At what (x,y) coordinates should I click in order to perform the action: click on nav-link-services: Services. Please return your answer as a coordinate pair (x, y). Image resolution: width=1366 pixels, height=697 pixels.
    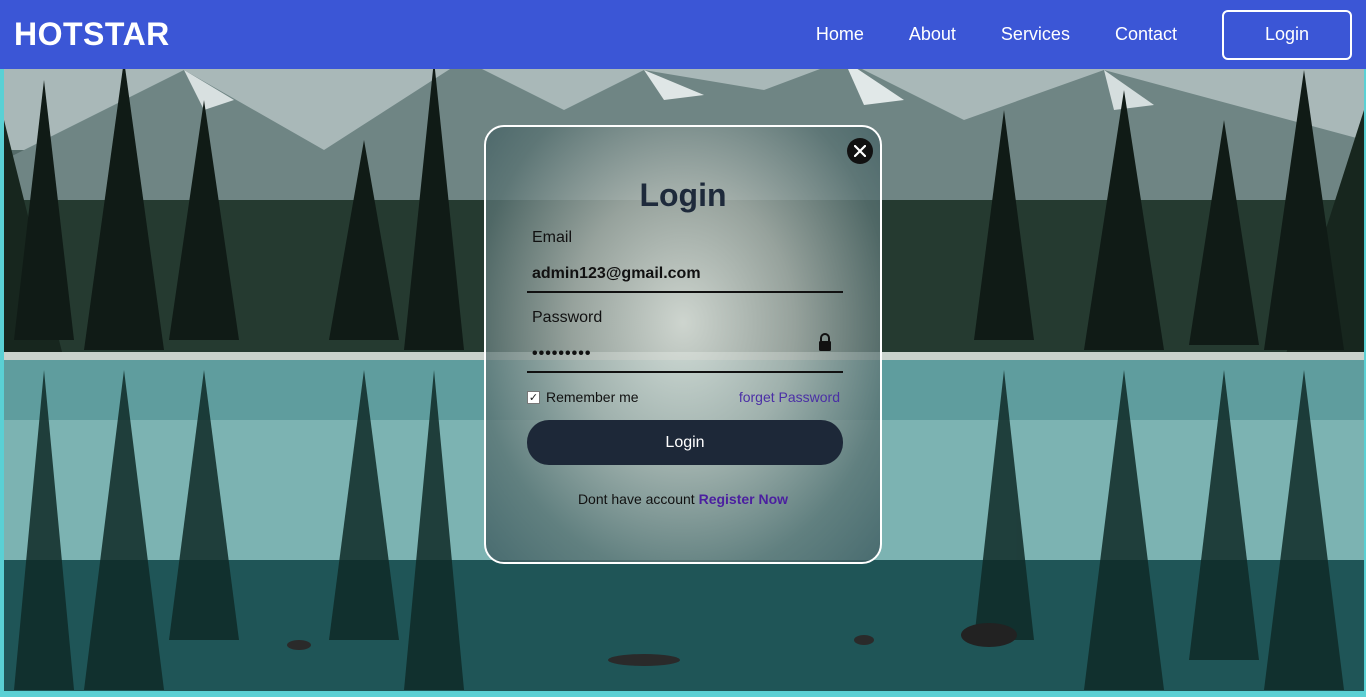
    Looking at the image, I should click on (1035, 34).